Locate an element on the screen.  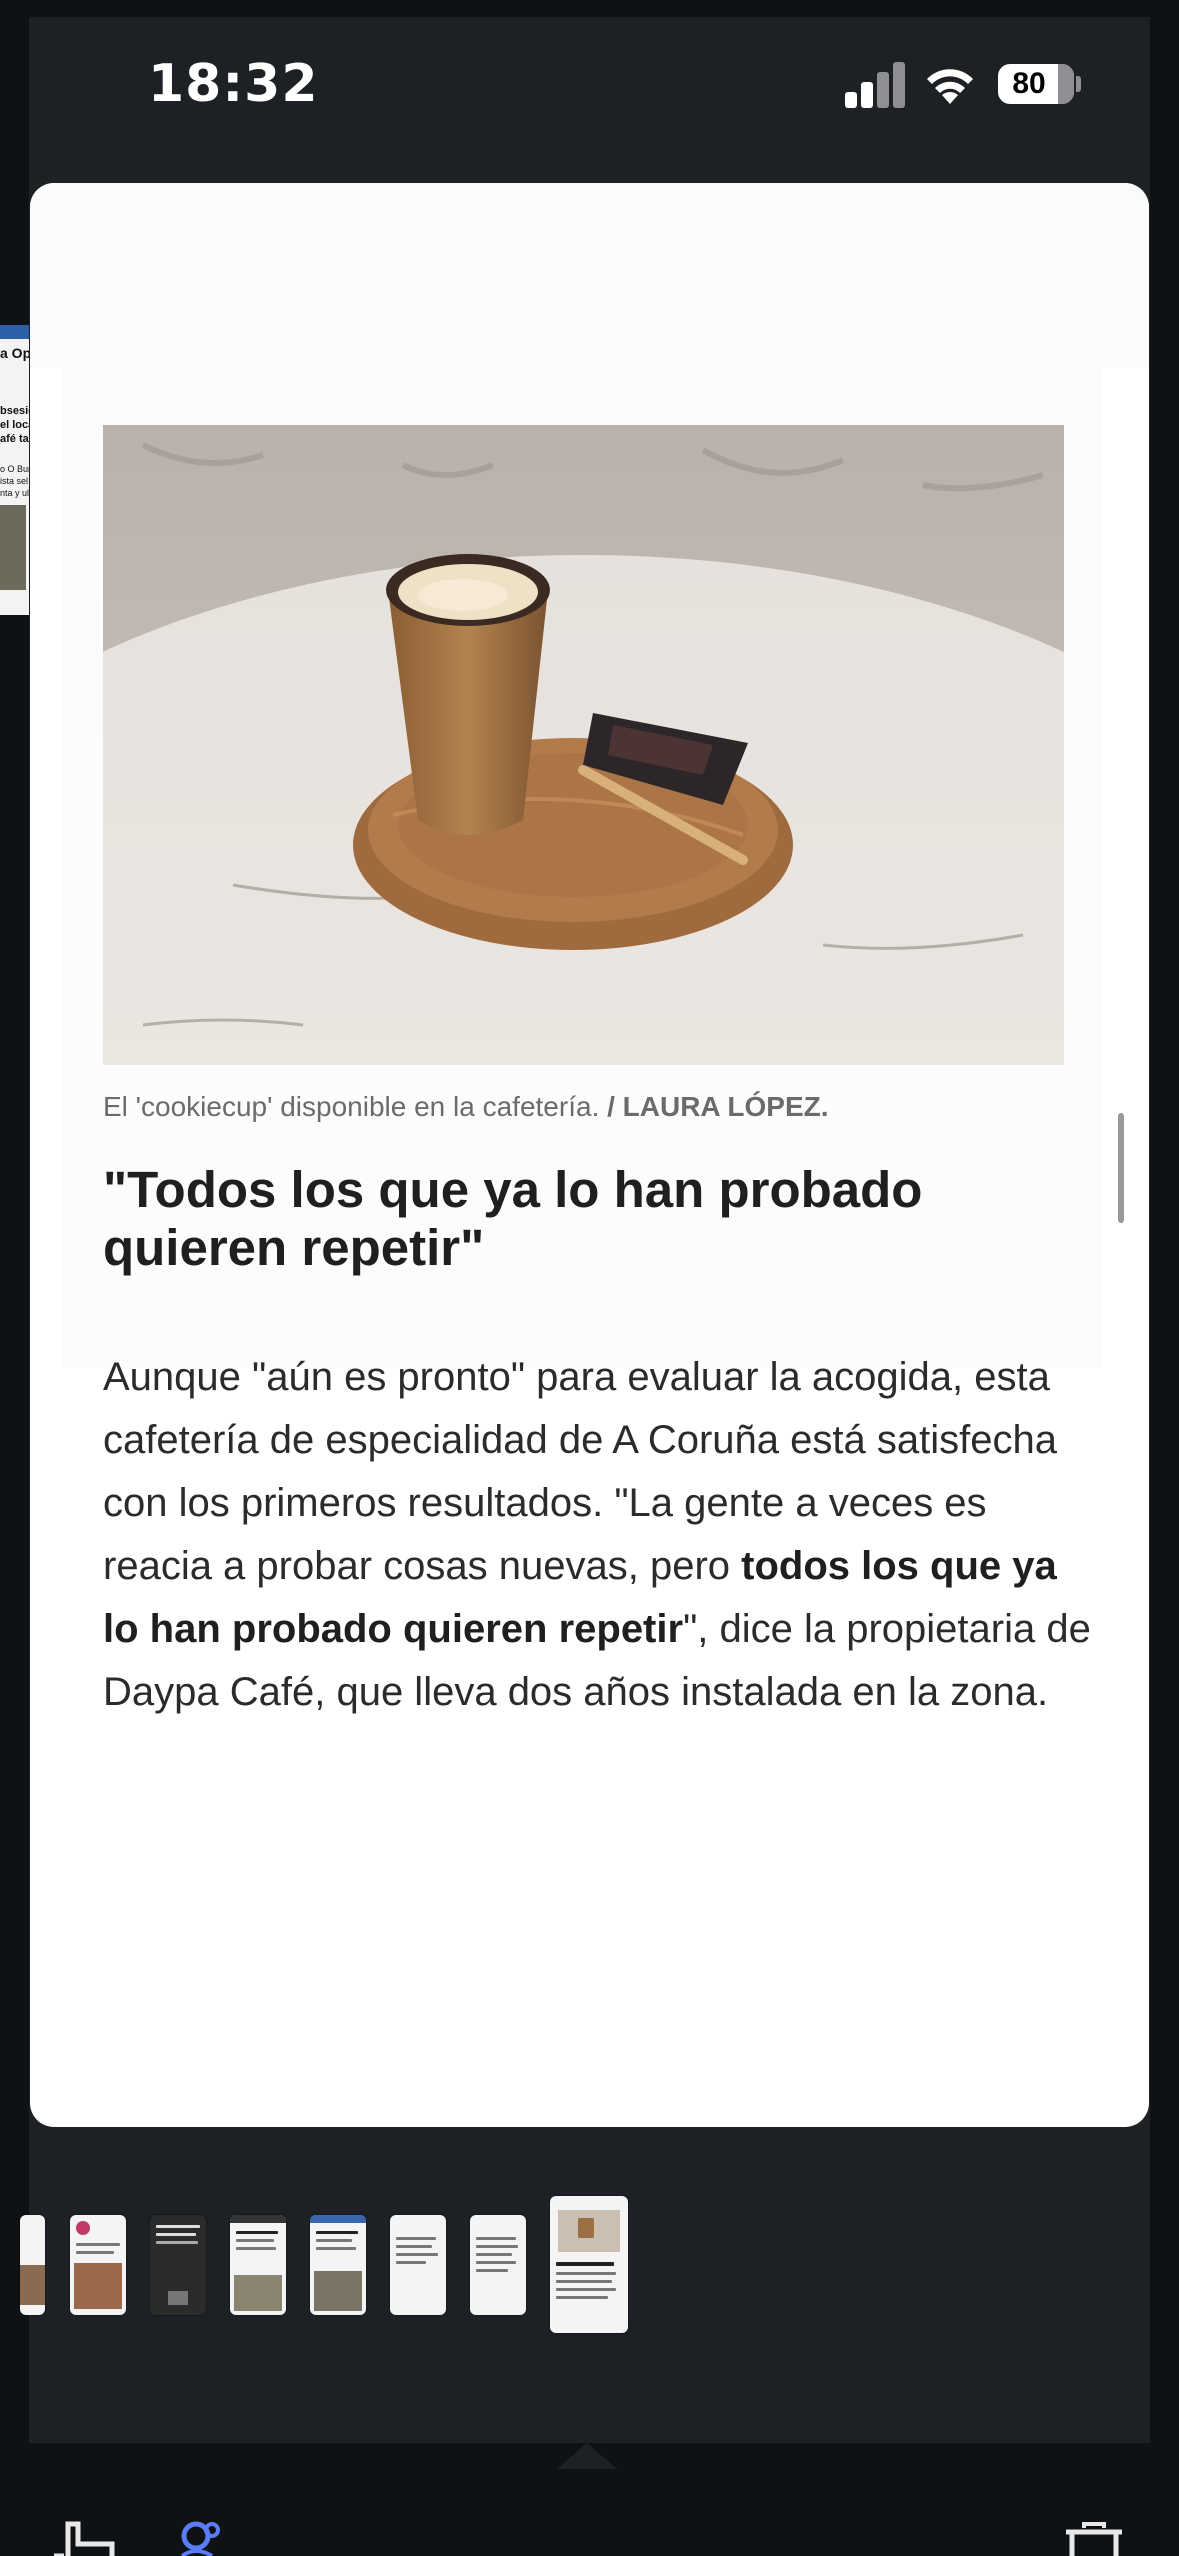
battery-icon: 80 is located at coordinates (1036, 84).